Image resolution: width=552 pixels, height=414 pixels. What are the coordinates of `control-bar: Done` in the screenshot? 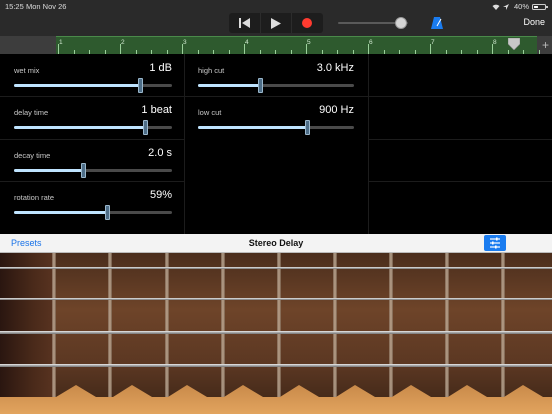 It's located at (276, 24).